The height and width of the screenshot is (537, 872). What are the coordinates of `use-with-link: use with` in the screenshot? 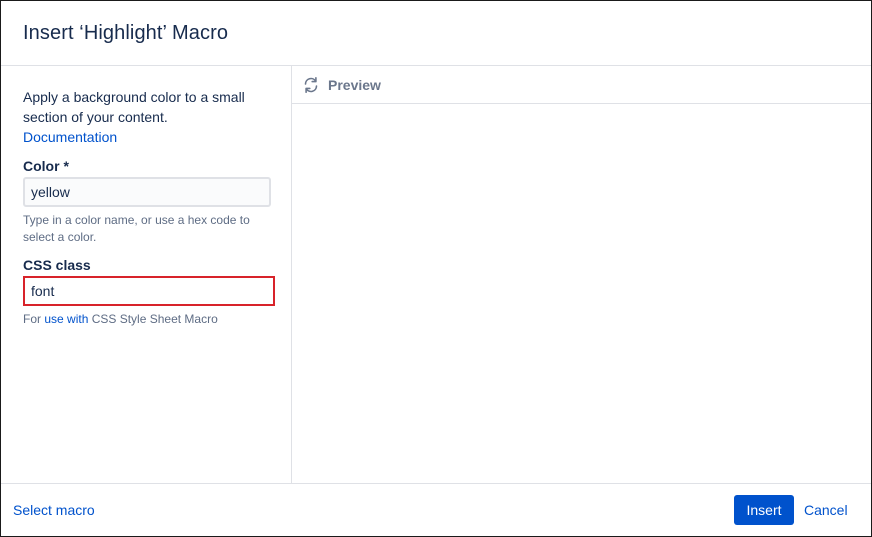 It's located at (66, 319).